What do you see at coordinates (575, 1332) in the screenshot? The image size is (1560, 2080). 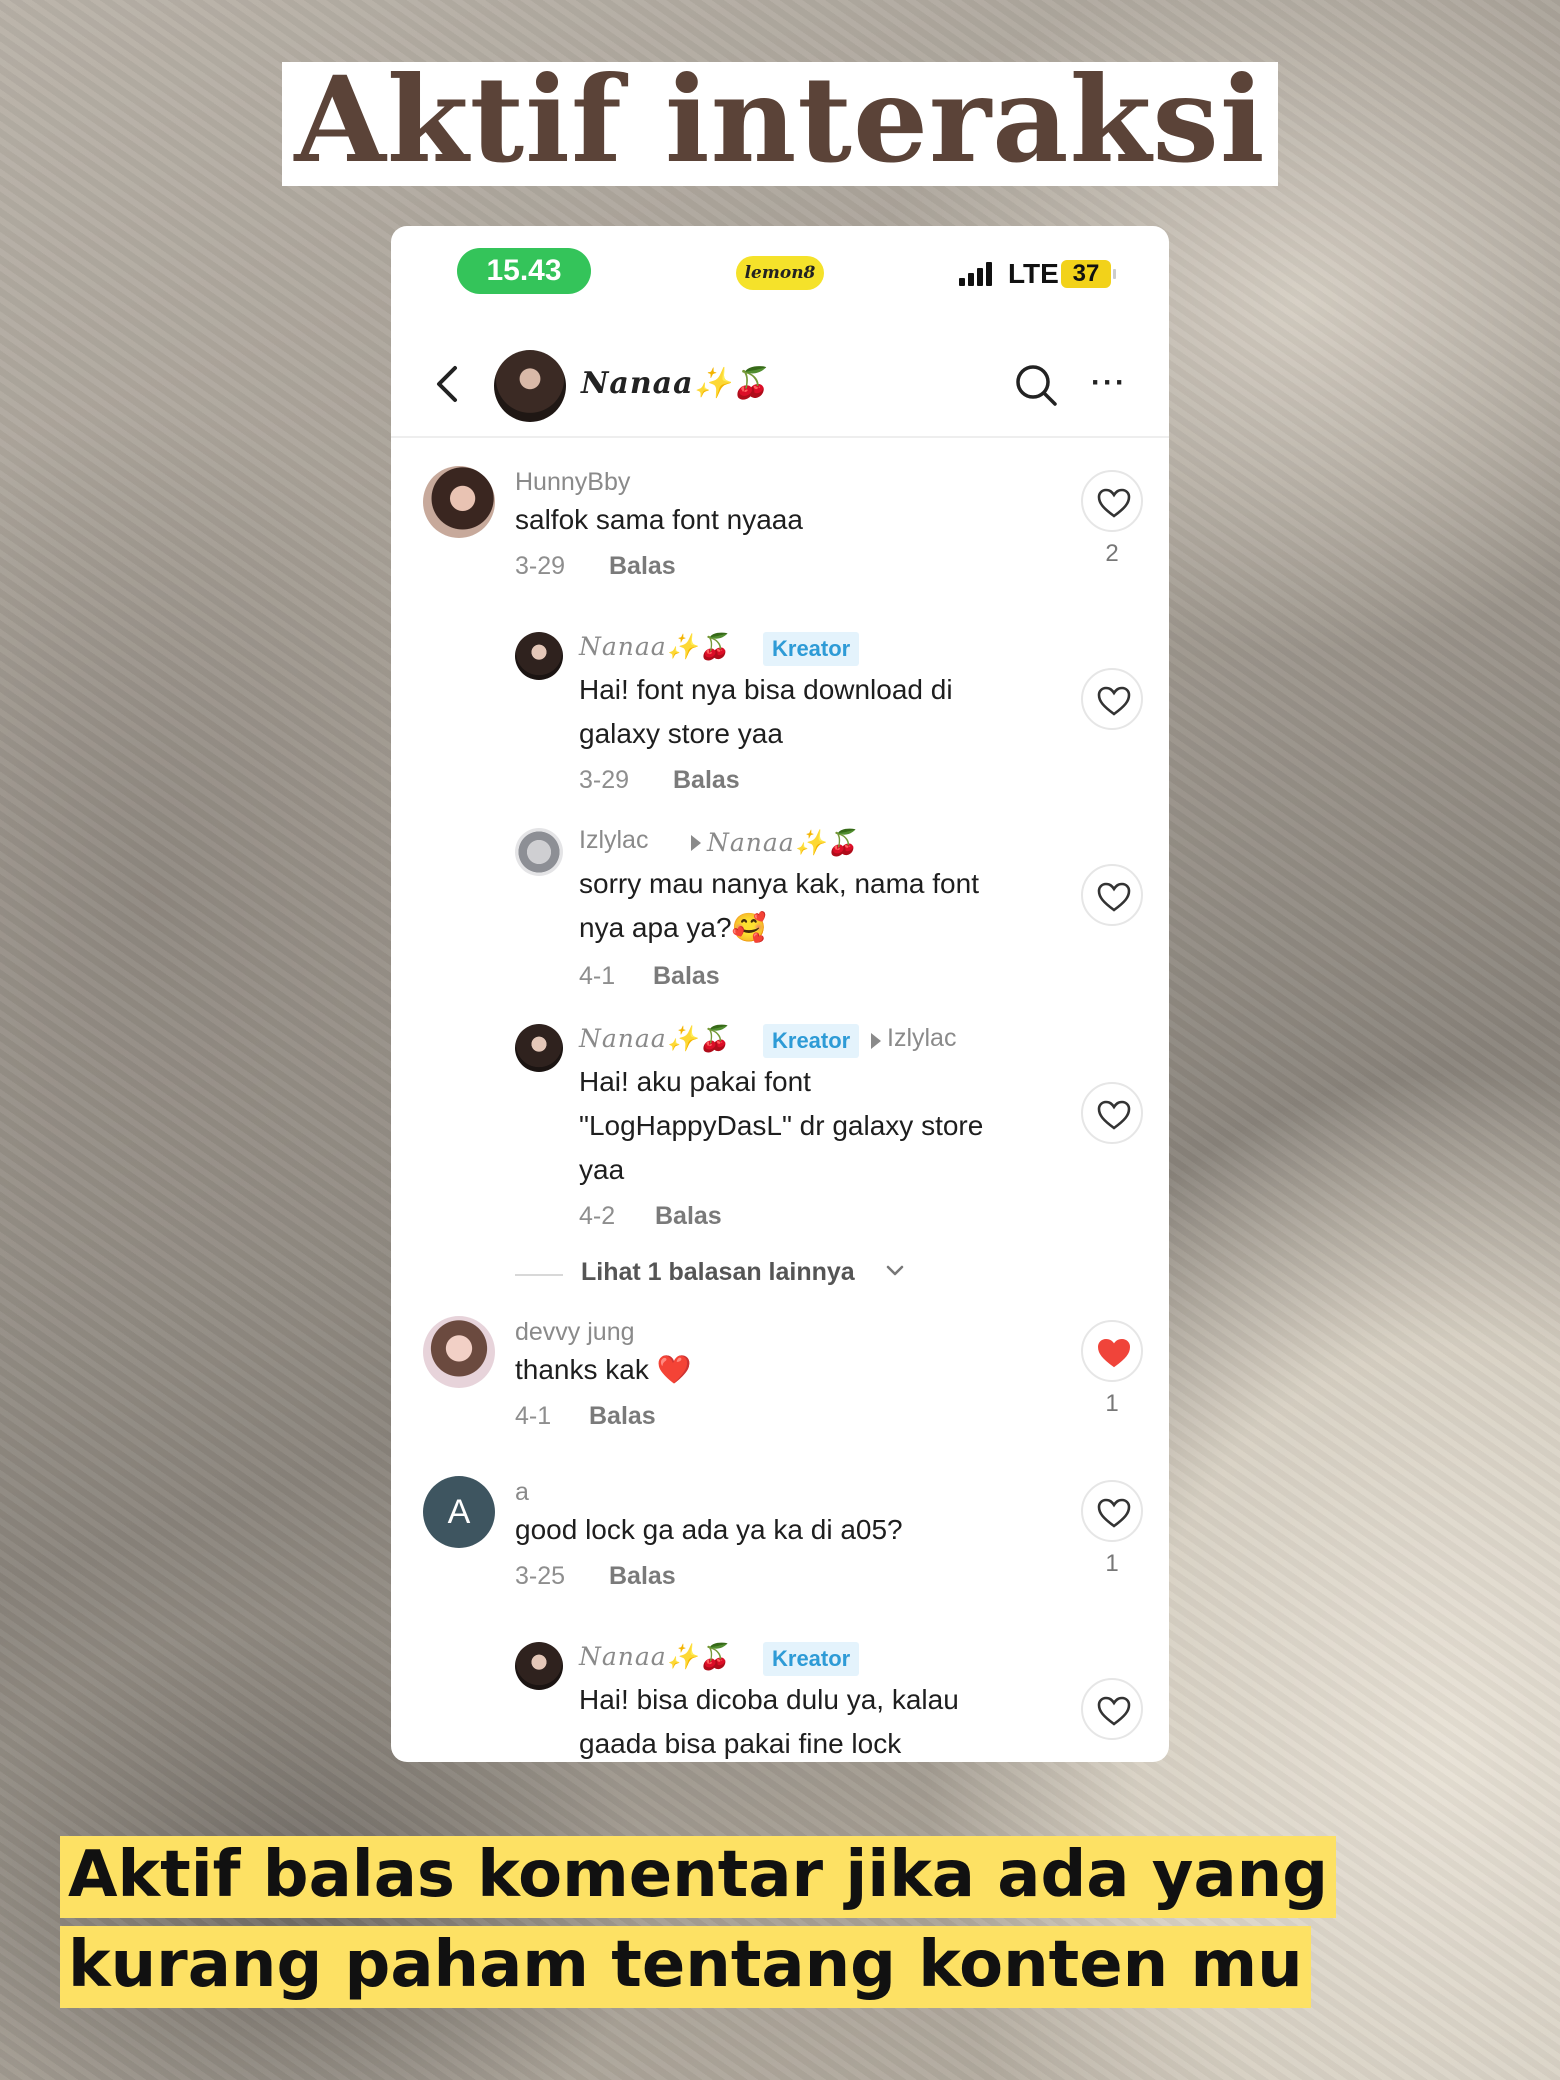 I see `comment-username: devvy jung` at bounding box center [575, 1332].